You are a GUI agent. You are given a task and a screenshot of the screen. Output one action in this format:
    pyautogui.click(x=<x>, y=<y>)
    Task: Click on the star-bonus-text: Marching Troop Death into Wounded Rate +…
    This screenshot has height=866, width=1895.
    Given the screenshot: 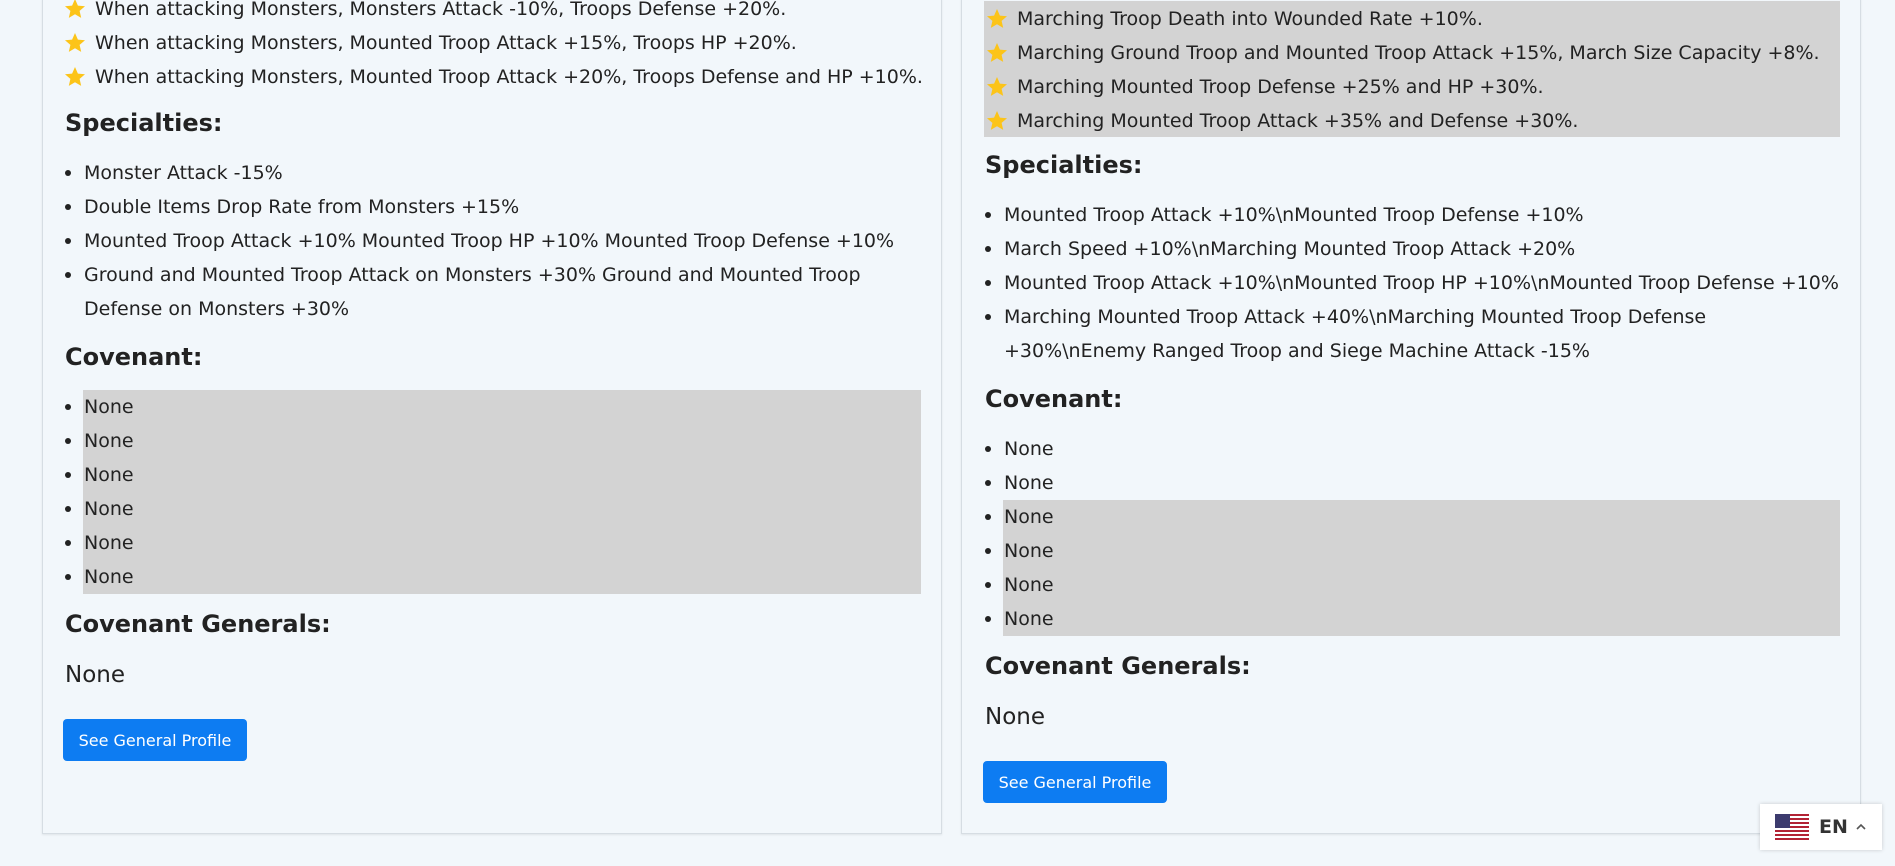 What is the action you would take?
    pyautogui.click(x=1250, y=19)
    